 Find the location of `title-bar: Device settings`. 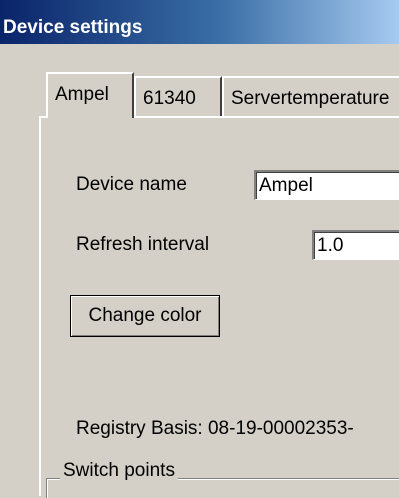

title-bar: Device settings is located at coordinates (199, 22).